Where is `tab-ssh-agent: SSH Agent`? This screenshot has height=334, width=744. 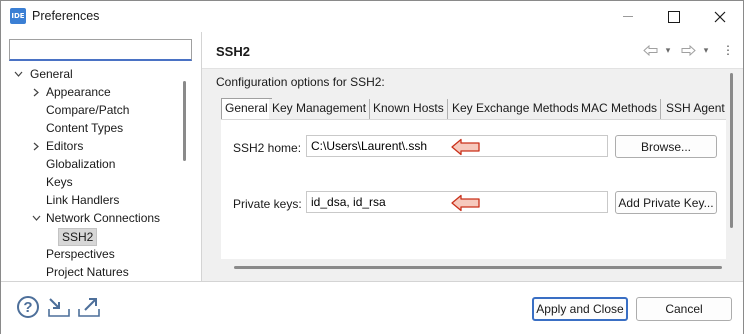
tab-ssh-agent: SSH Agent is located at coordinates (695, 109).